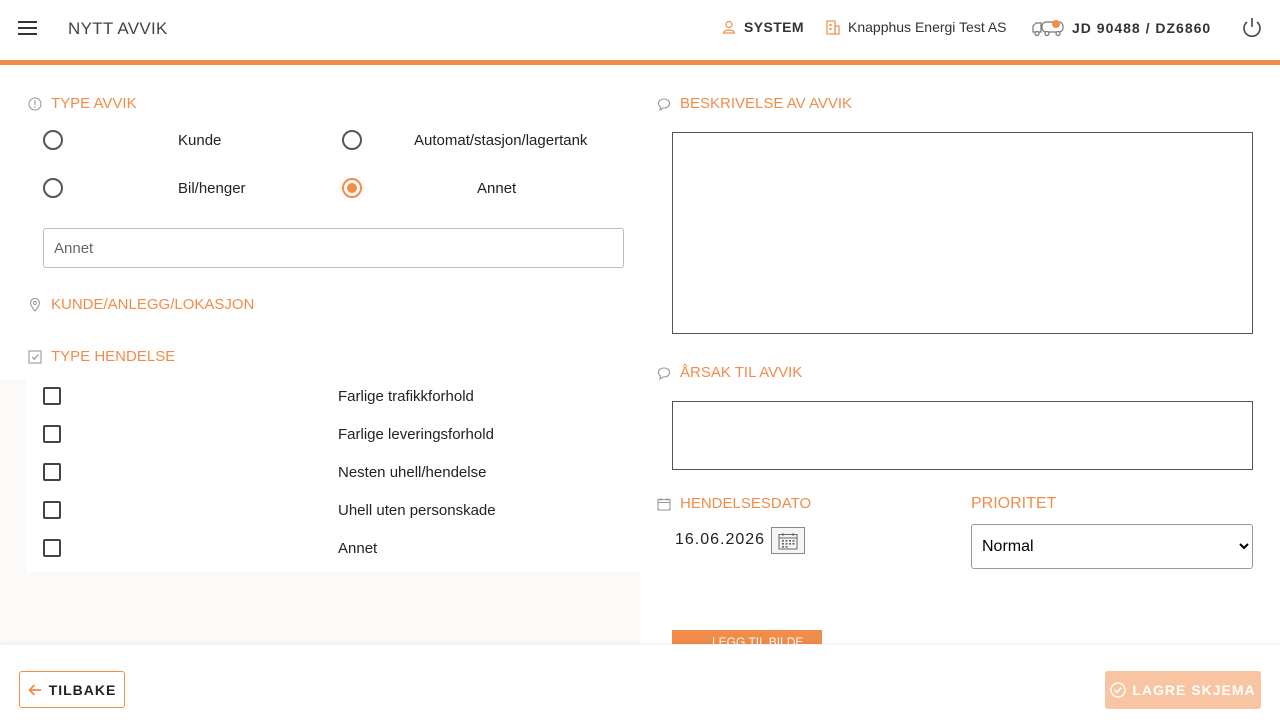 The height and width of the screenshot is (720, 1280). I want to click on vehicle-indicator: JD 90488 / DZ6860, so click(1121, 28).